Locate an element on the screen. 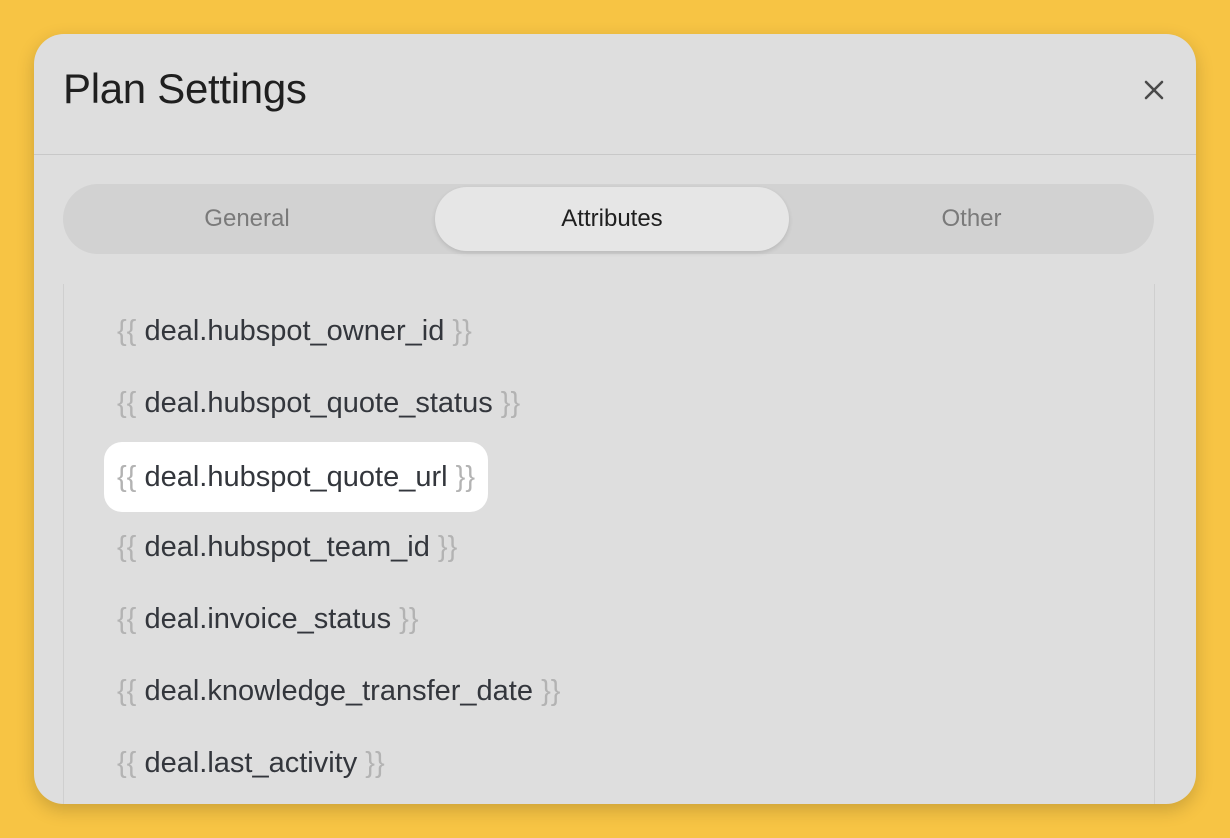 This screenshot has height=838, width=1230. attribute-name: deal.knowledge_transfer_date is located at coordinates (338, 691).